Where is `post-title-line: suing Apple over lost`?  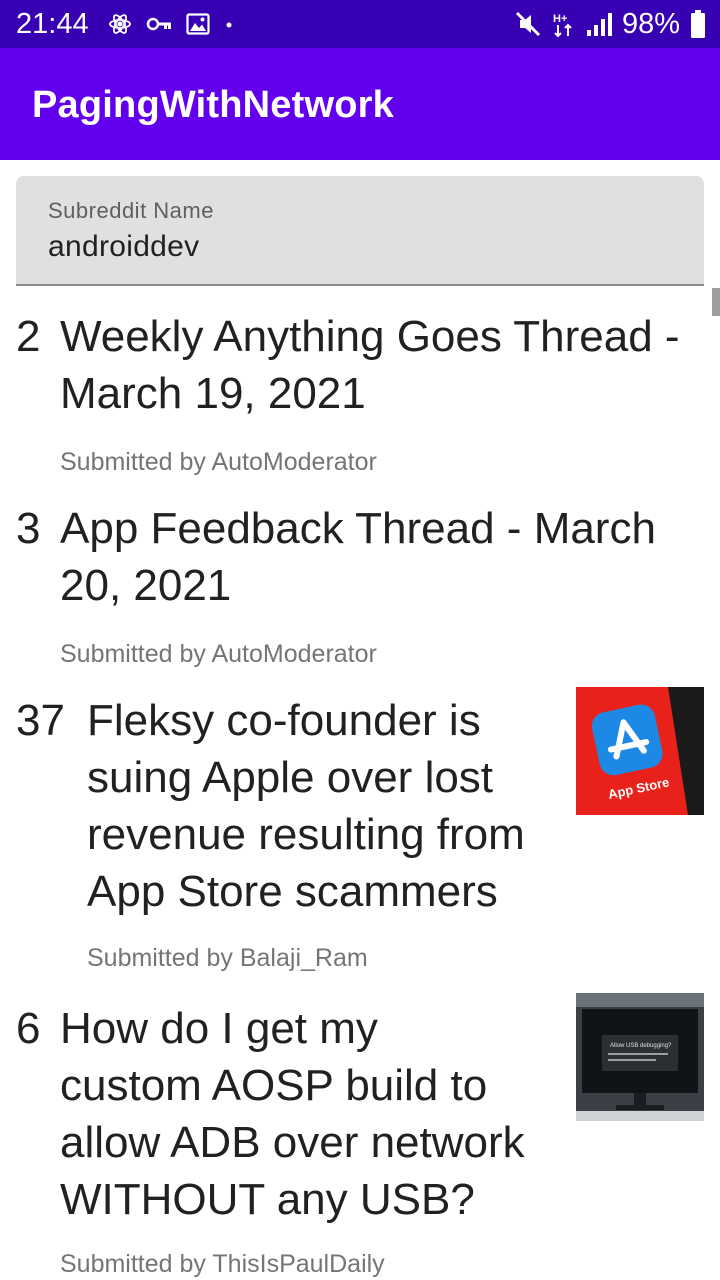
post-title-line: suing Apple over lost is located at coordinates (290, 777).